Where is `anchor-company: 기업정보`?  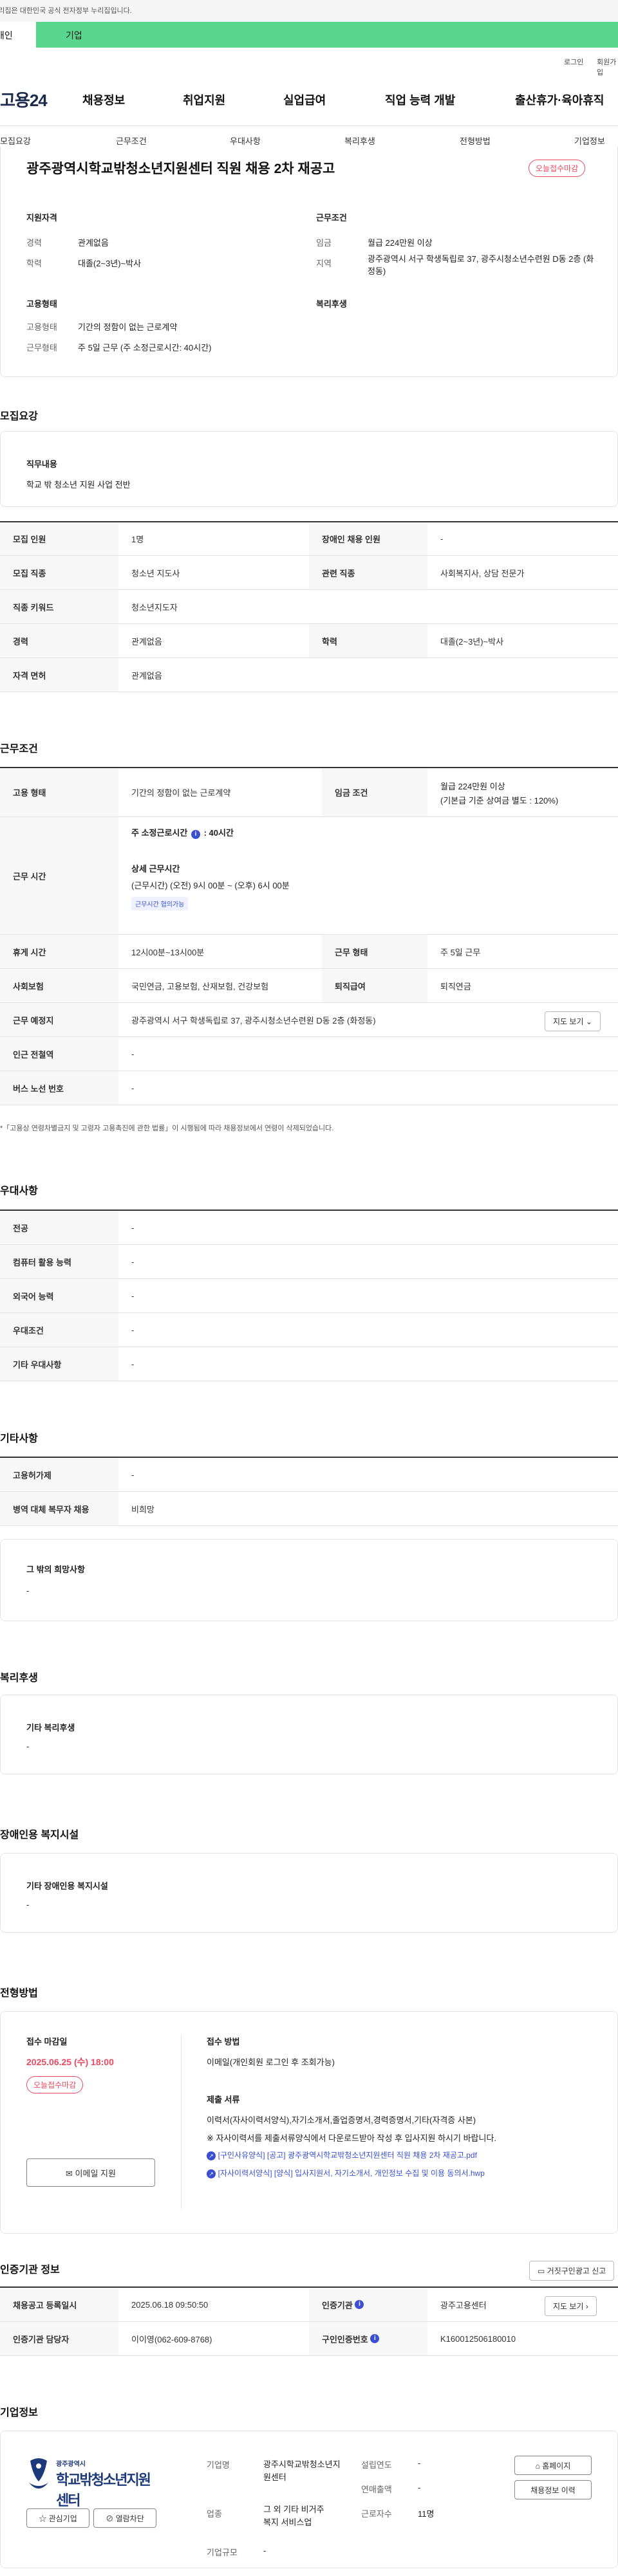
anchor-company: 기업정보 is located at coordinates (589, 140).